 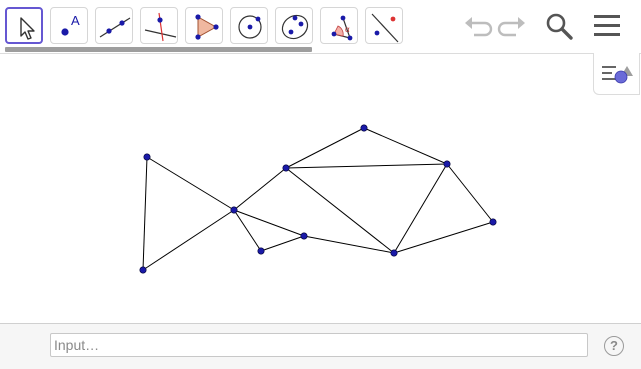 I want to click on search-icon, so click(x=559, y=26).